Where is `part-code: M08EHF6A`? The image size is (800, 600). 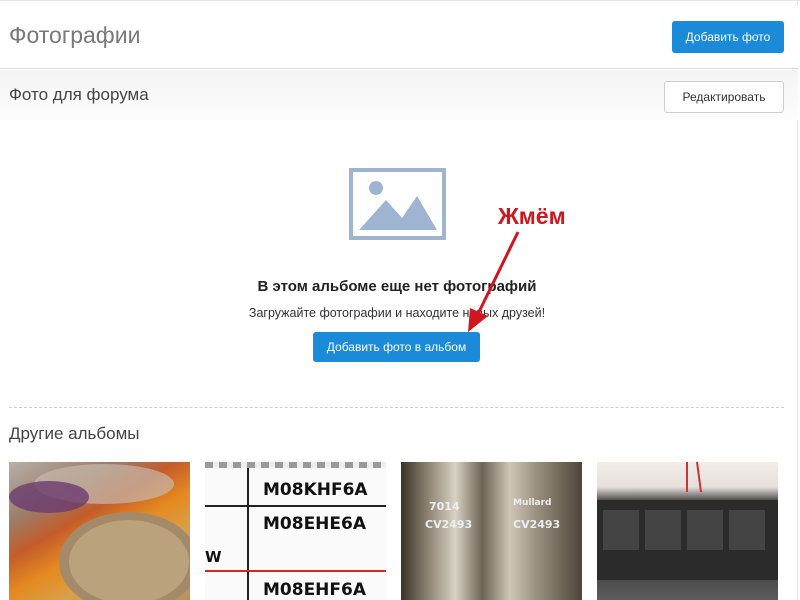 part-code: M08EHF6A is located at coordinates (315, 590).